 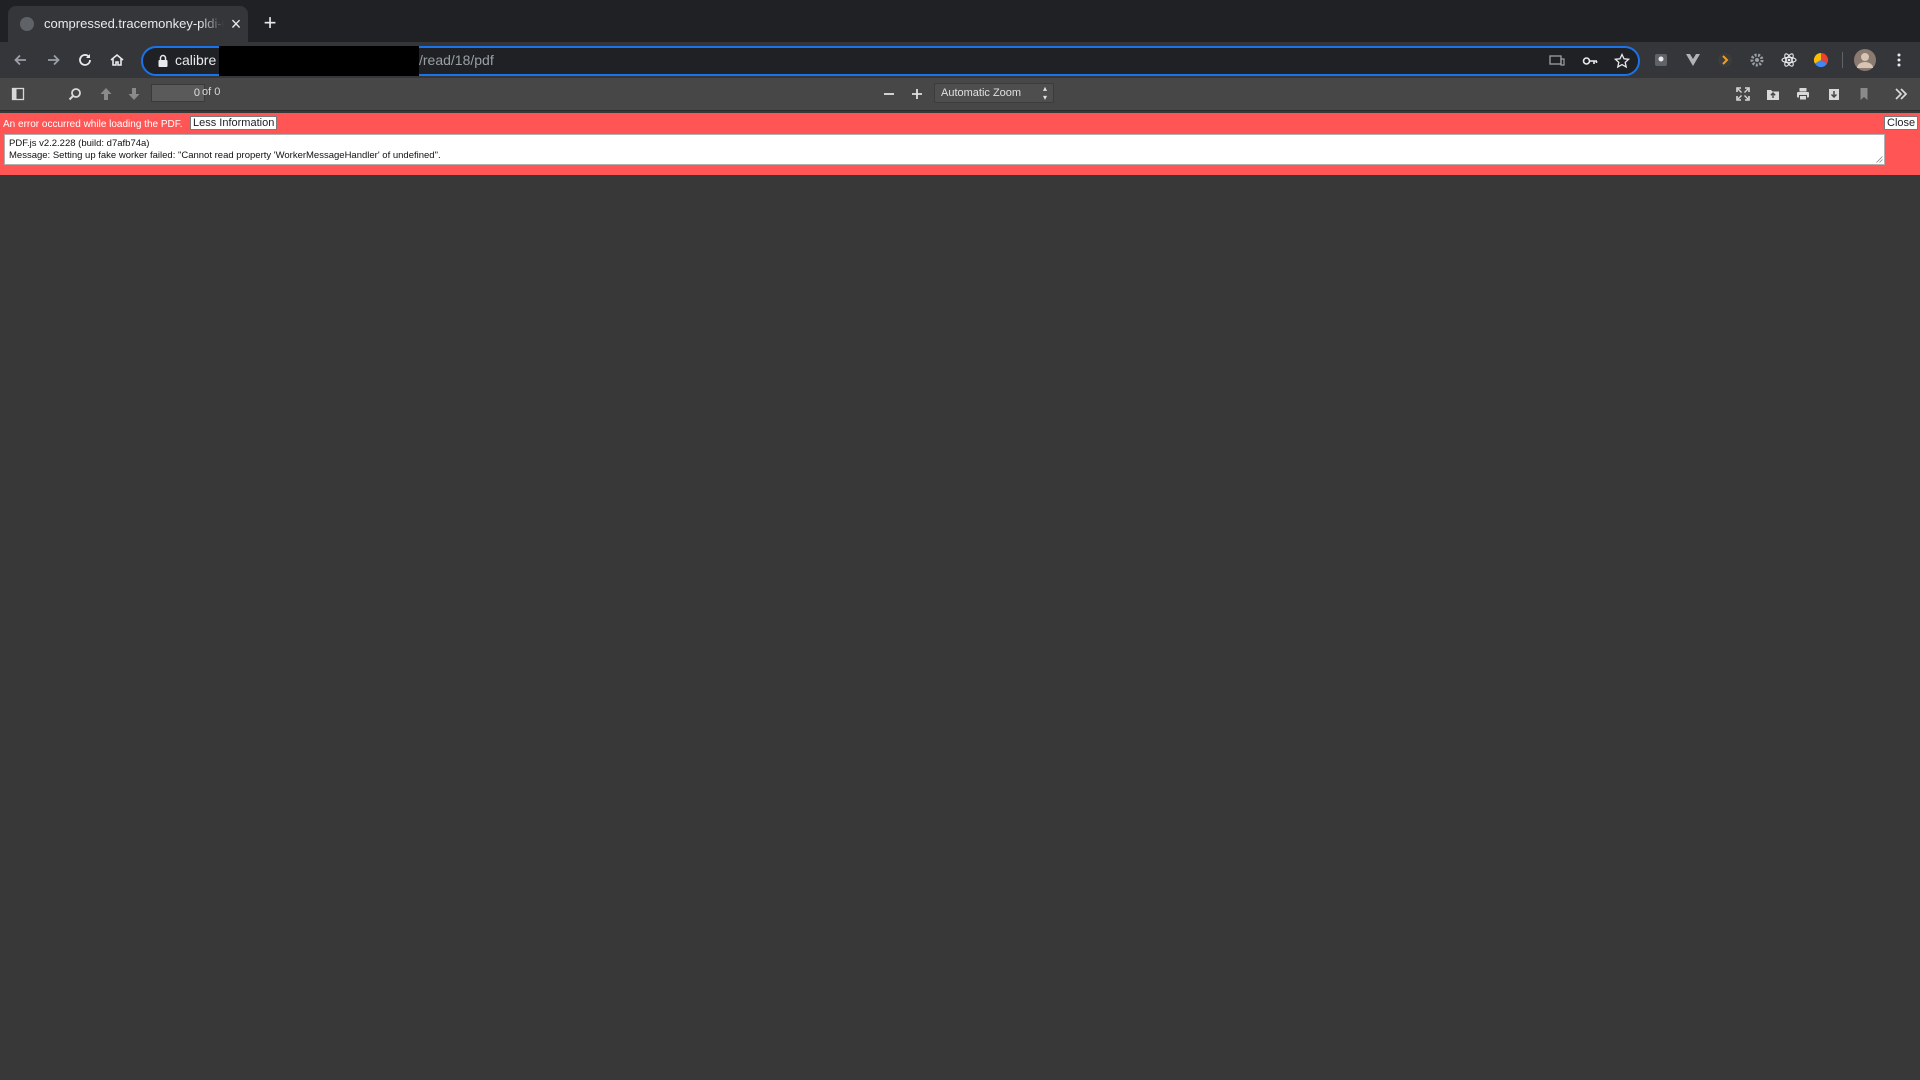 I want to click on arrow-up-icon, so click(x=106, y=94).